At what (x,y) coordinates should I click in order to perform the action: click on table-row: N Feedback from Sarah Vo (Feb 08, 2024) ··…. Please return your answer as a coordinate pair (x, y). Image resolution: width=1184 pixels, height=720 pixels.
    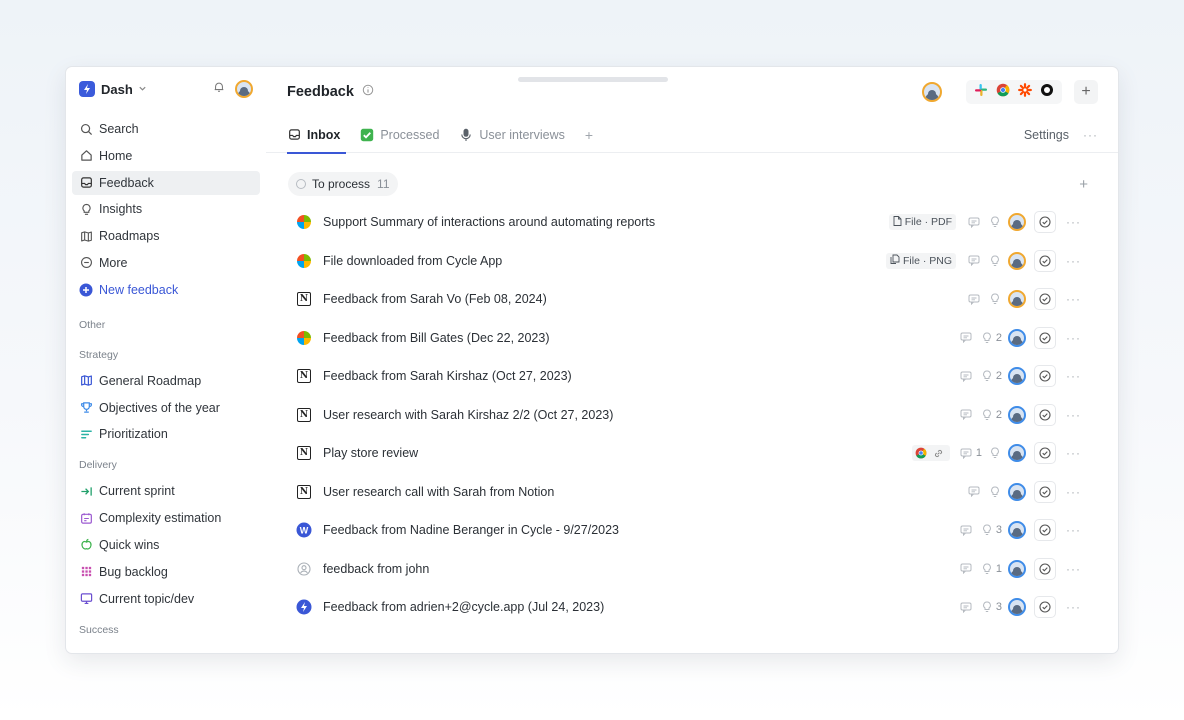
    Looking at the image, I should click on (688, 299).